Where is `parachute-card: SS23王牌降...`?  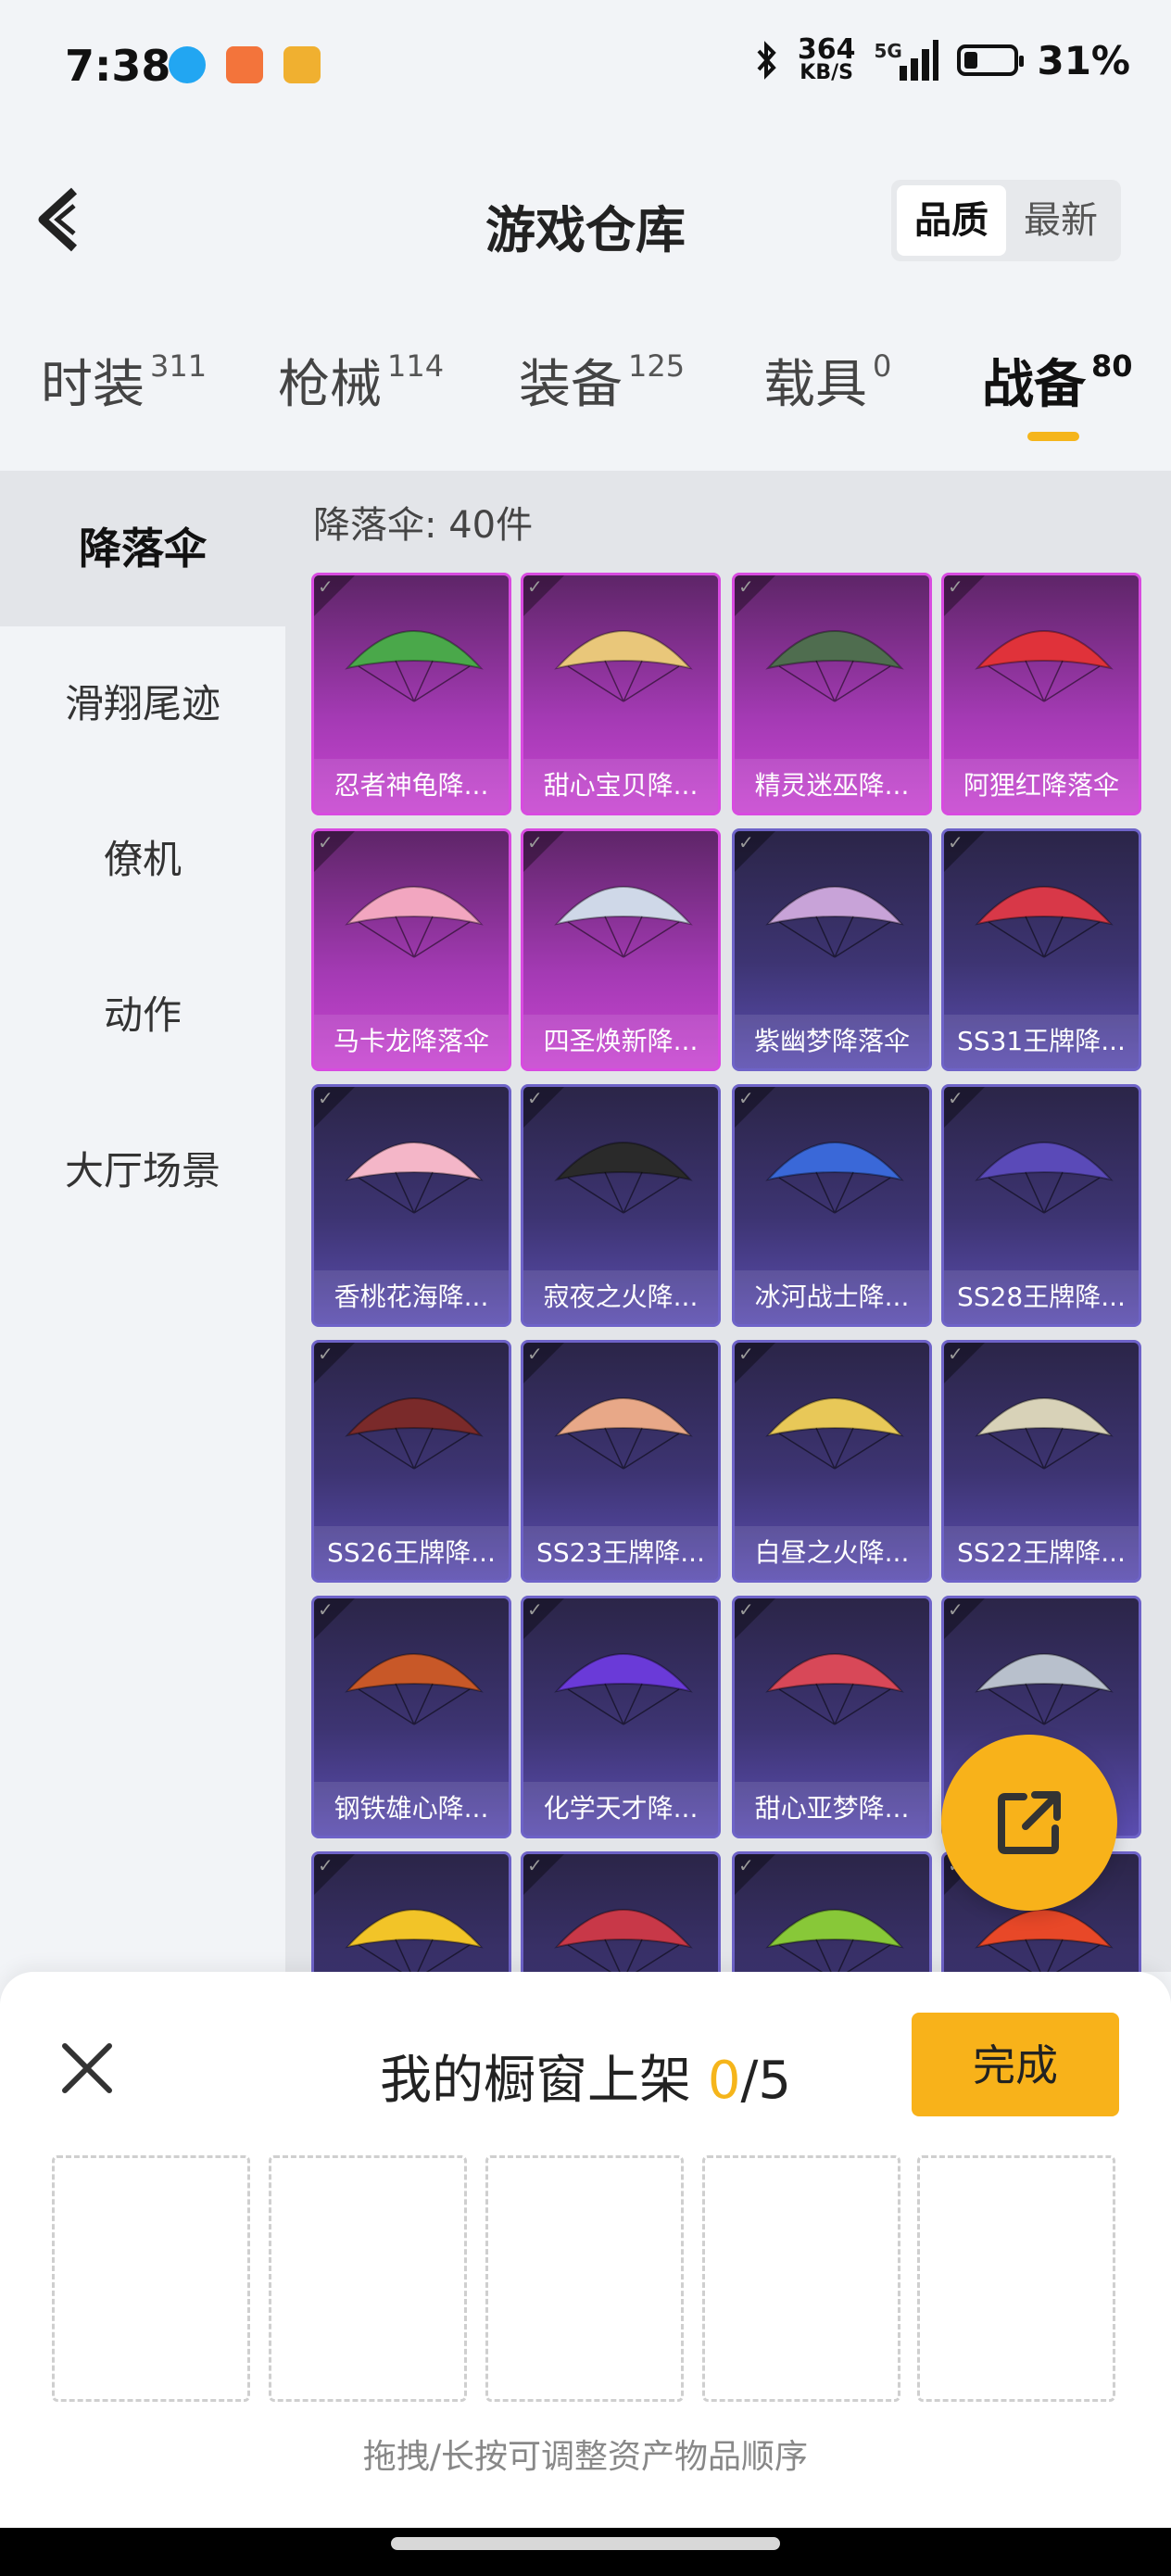
parachute-card: SS23王牌降... is located at coordinates (621, 1461).